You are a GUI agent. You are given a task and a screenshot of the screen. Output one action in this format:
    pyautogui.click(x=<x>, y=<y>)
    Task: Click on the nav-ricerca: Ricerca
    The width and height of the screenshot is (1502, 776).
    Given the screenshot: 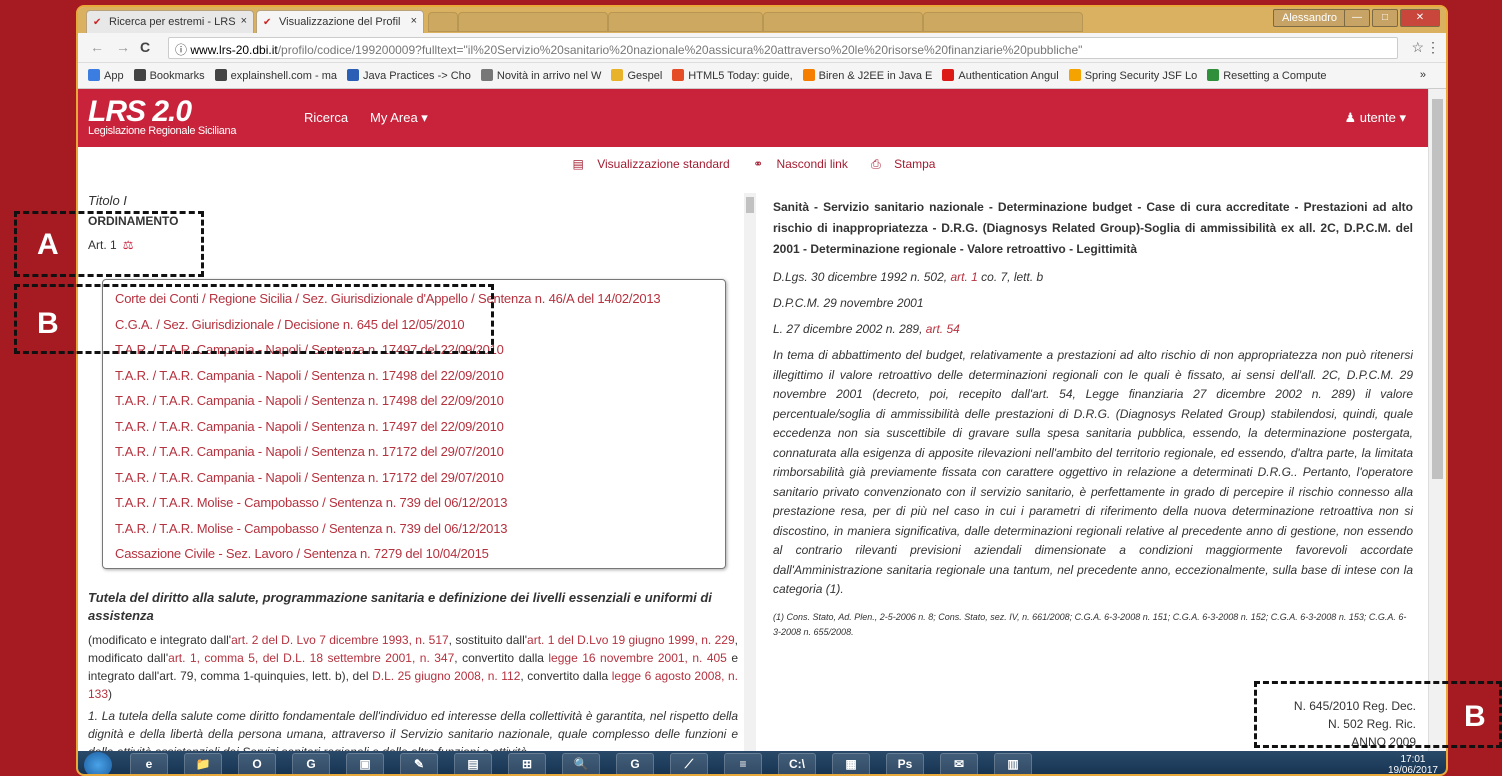 What is the action you would take?
    pyautogui.click(x=326, y=117)
    